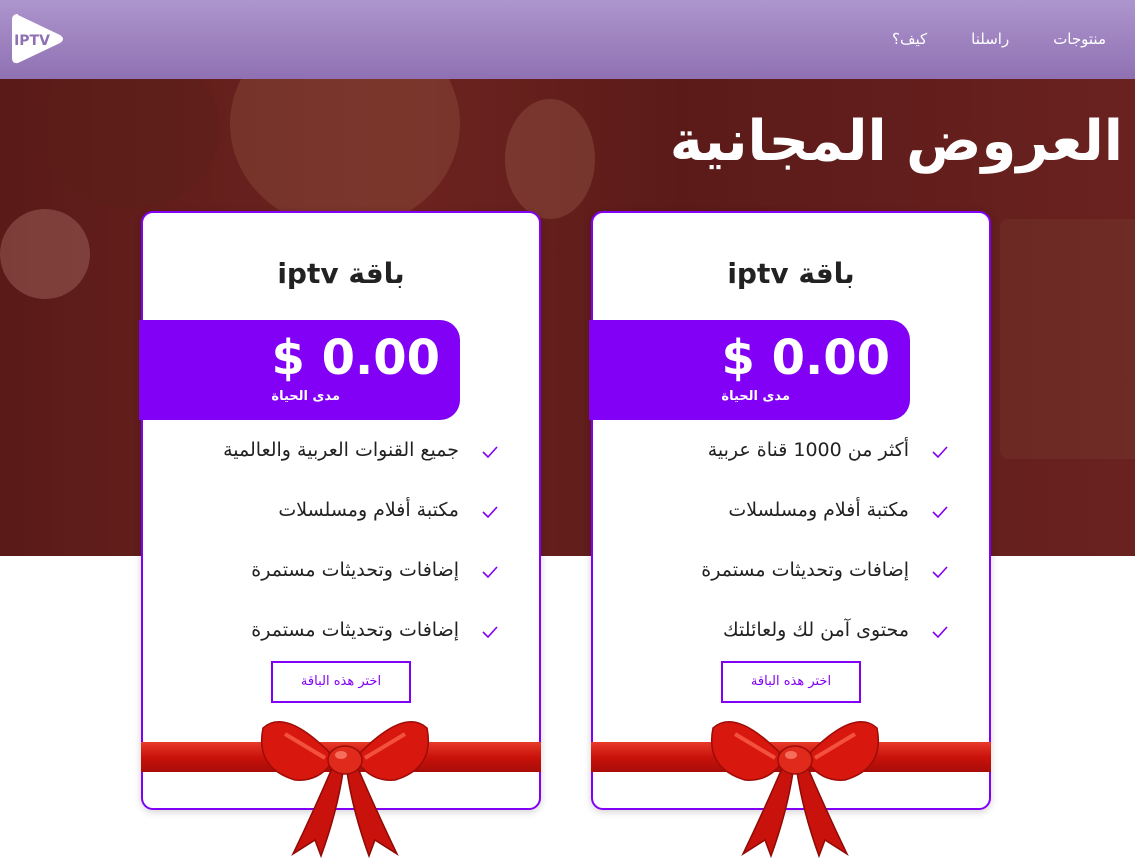  I want to click on site-header: IPTV منتوجات راسلنا كيف؟, so click(567, 39).